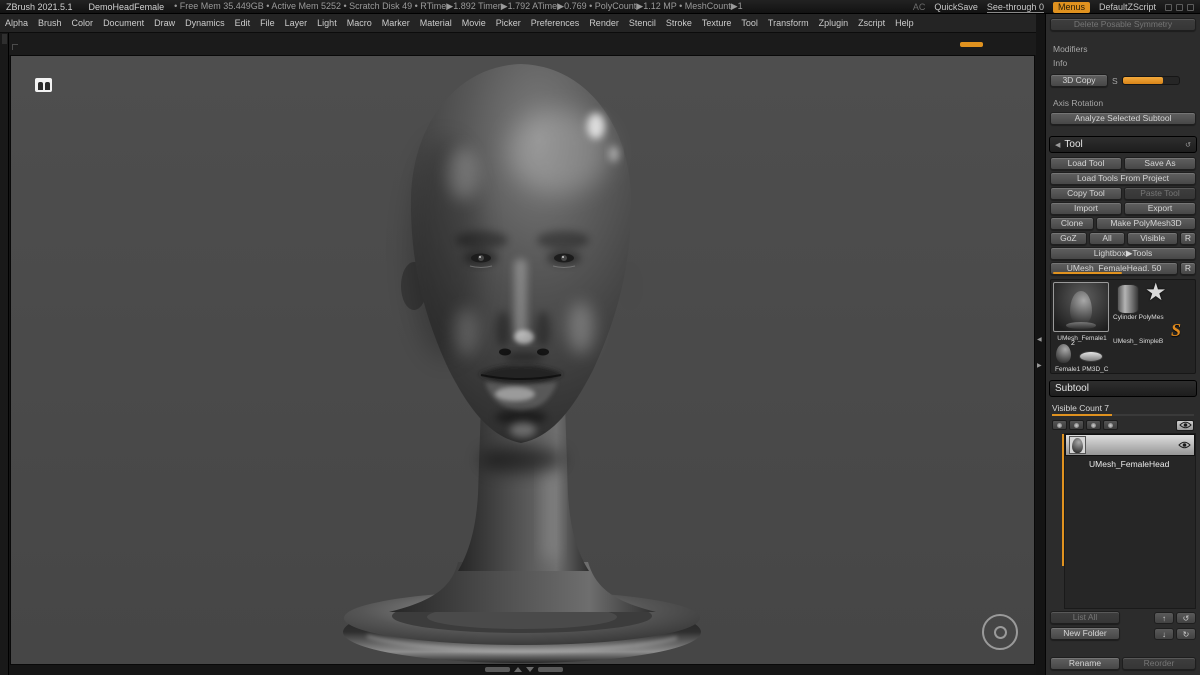  Describe the element at coordinates (1146, 223) in the screenshot. I see `make-polymesh3d-button: Make PolyMesh3D` at that location.